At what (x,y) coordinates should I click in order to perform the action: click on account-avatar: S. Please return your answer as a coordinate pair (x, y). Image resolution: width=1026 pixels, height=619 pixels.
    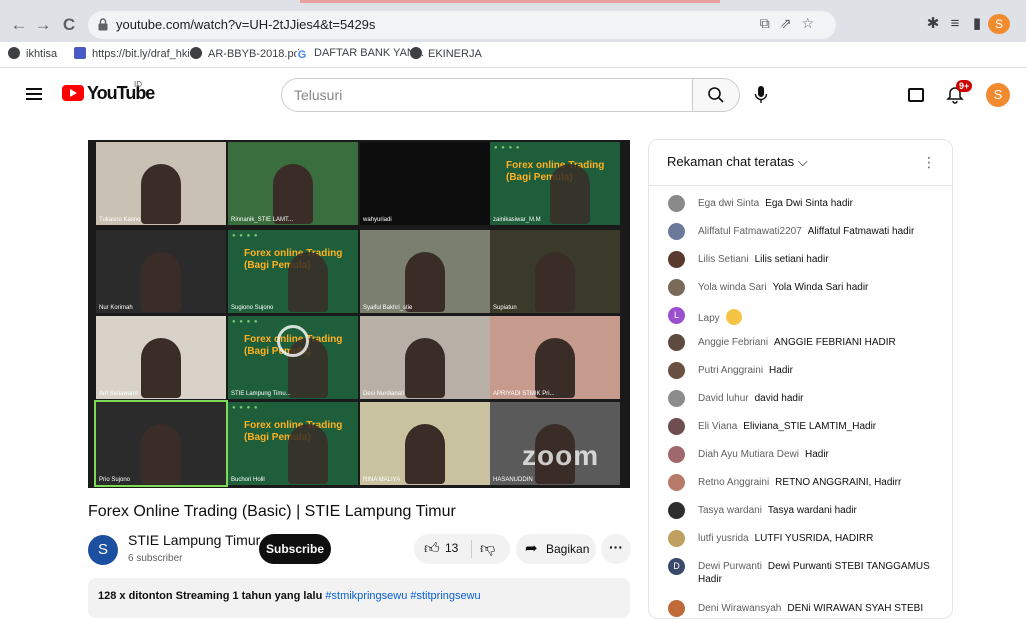
    Looking at the image, I should click on (998, 95).